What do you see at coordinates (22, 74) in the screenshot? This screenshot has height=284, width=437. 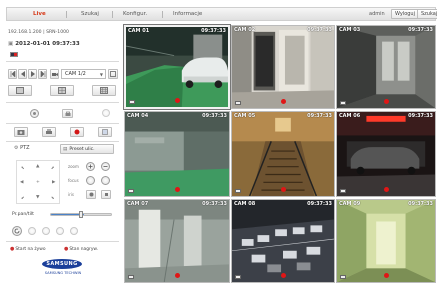 I see `previous-page-icon` at bounding box center [22, 74].